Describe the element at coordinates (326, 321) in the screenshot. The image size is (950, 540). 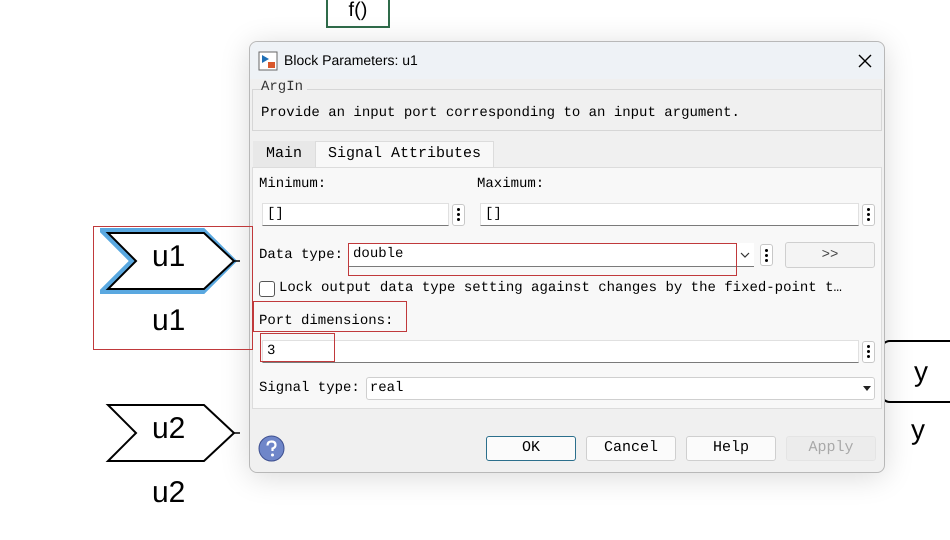
I see `field-label: Port dimensions:` at that location.